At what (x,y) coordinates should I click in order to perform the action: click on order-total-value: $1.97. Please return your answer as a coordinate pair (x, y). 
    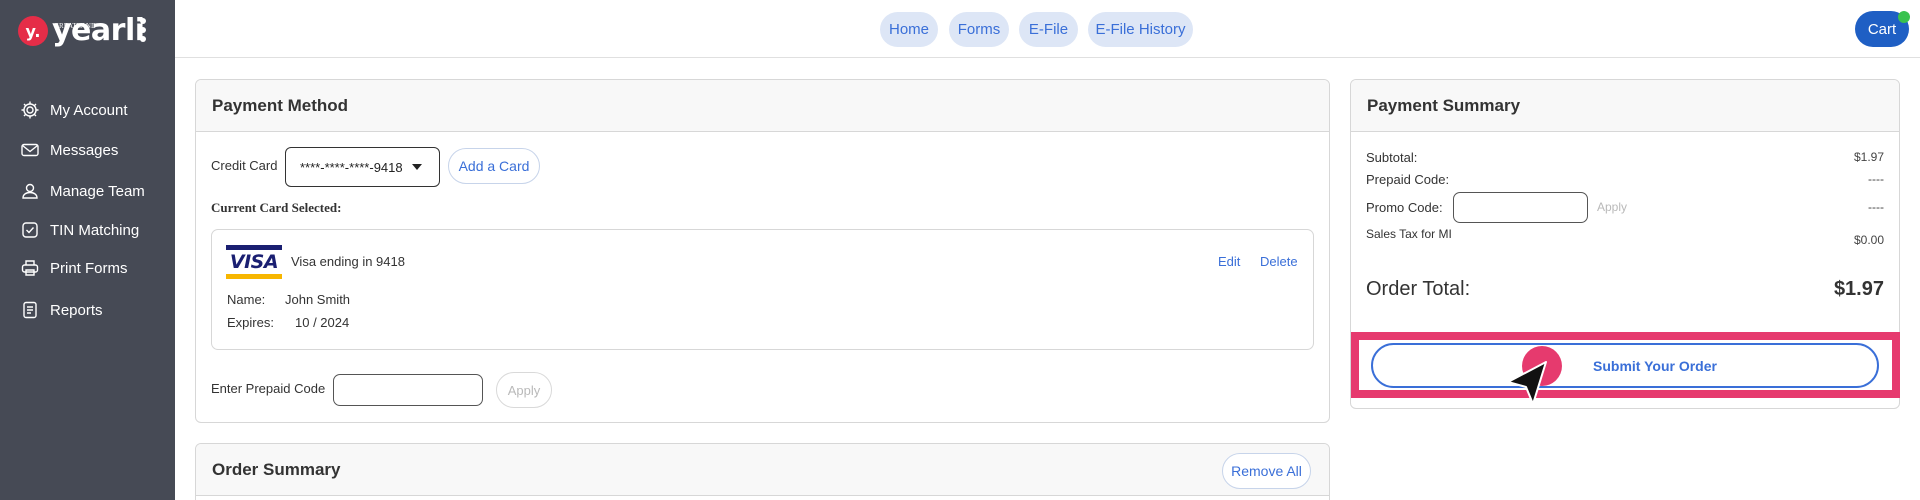
    Looking at the image, I should click on (1858, 289).